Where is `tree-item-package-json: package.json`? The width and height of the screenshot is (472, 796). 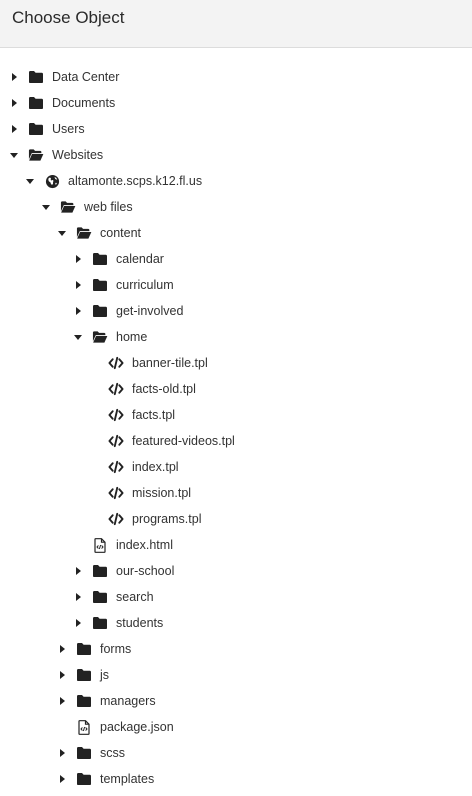
tree-item-package-json: package.json is located at coordinates (236, 727).